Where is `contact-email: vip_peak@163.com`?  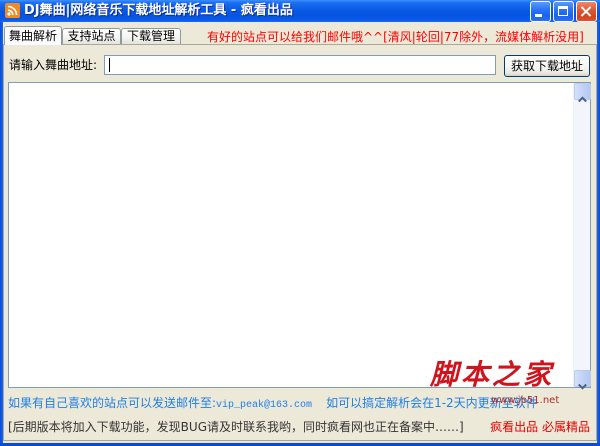
contact-email: vip_peak@163.com is located at coordinates (264, 405).